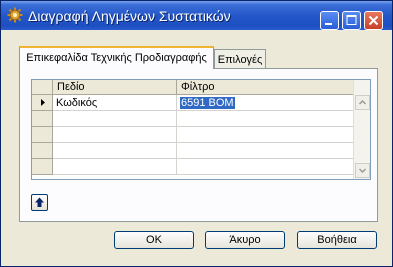  What do you see at coordinates (42, 87) in the screenshot?
I see `grid-corner` at bounding box center [42, 87].